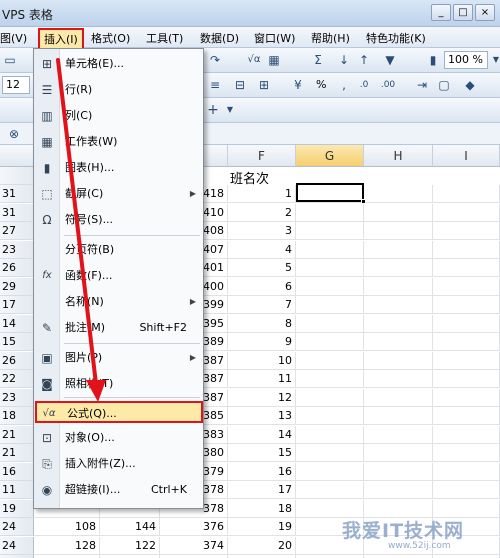  What do you see at coordinates (61, 39) in the screenshot?
I see `menu-1: 插入(I)` at bounding box center [61, 39].